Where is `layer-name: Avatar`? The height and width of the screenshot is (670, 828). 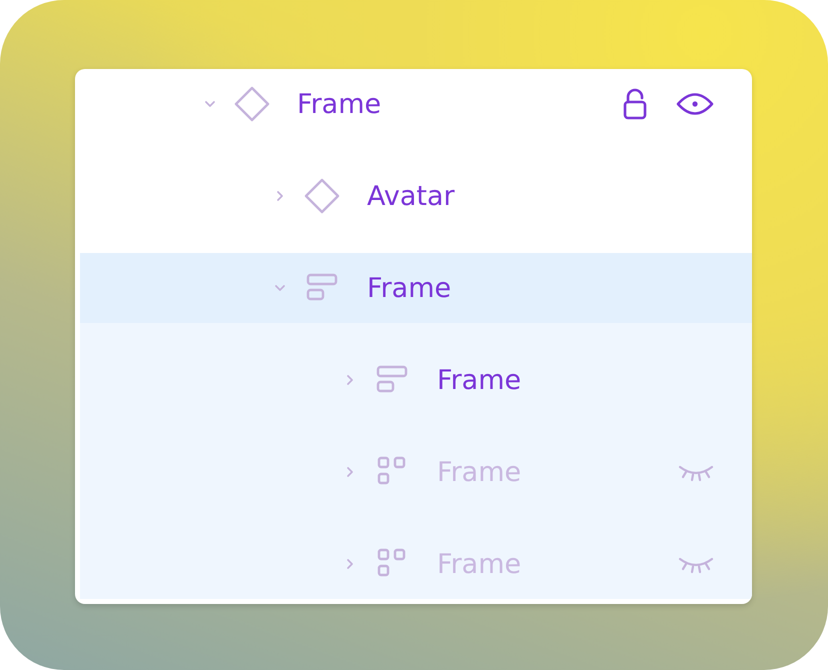 layer-name: Avatar is located at coordinates (411, 196).